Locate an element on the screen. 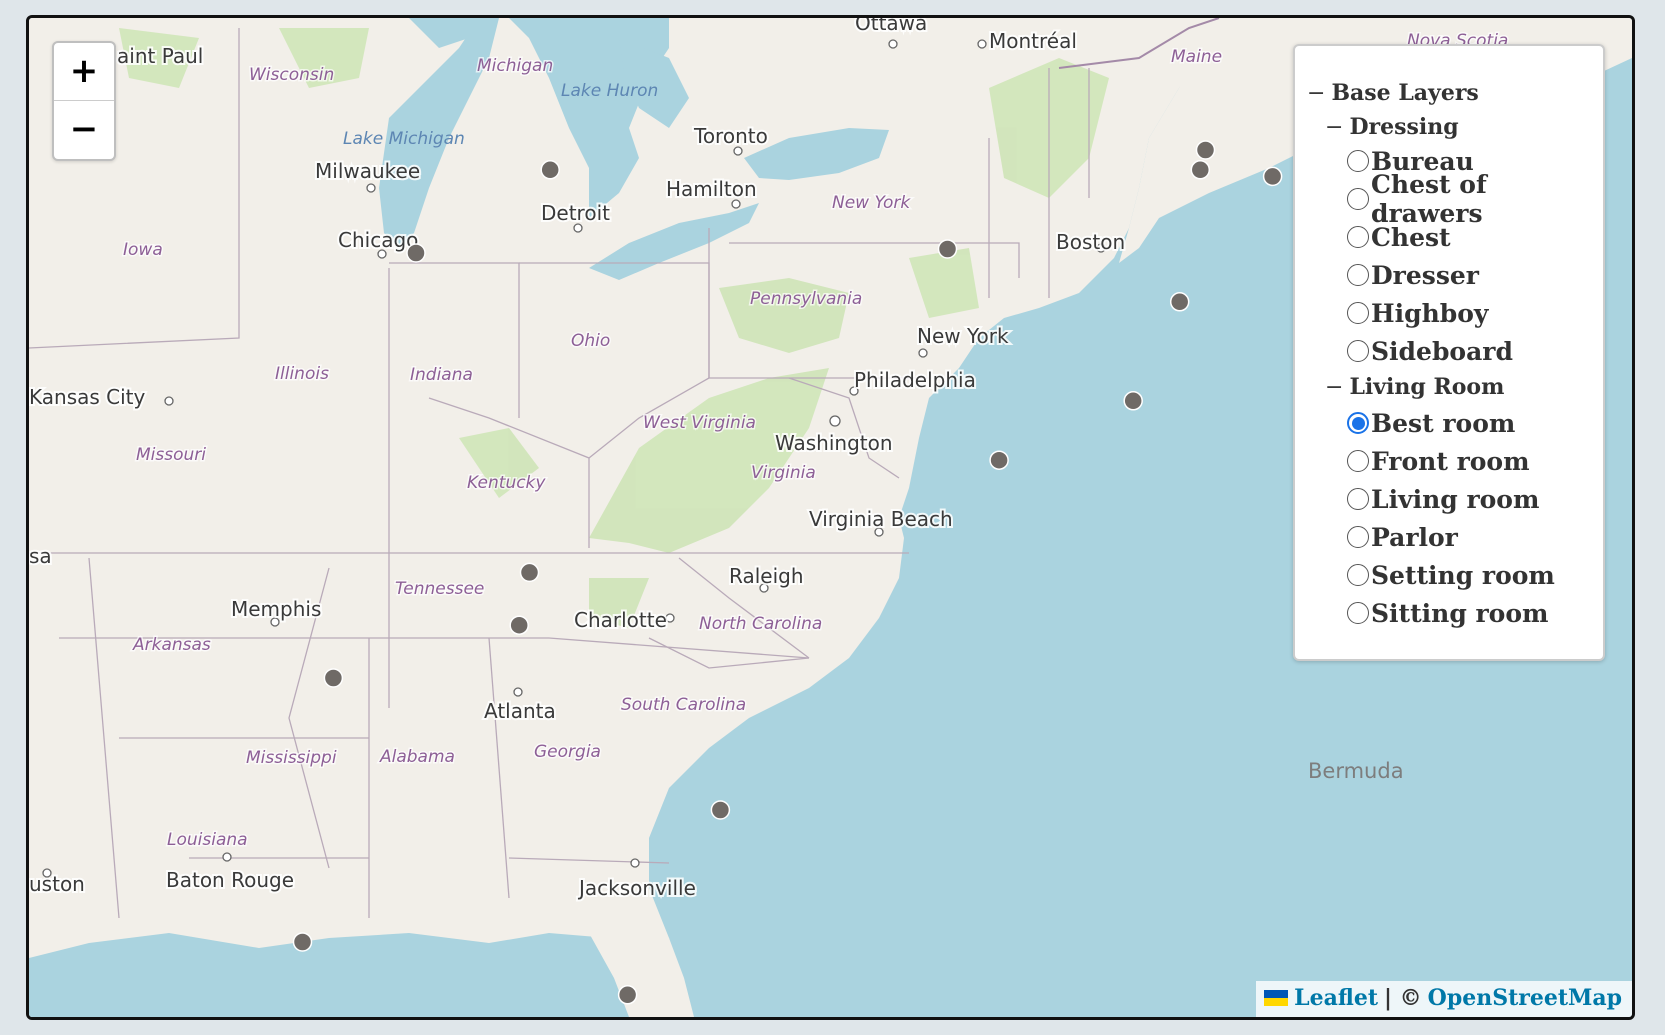 This screenshot has width=1665, height=1035. state-label-louisiana: Louisiana is located at coordinates (207, 840).